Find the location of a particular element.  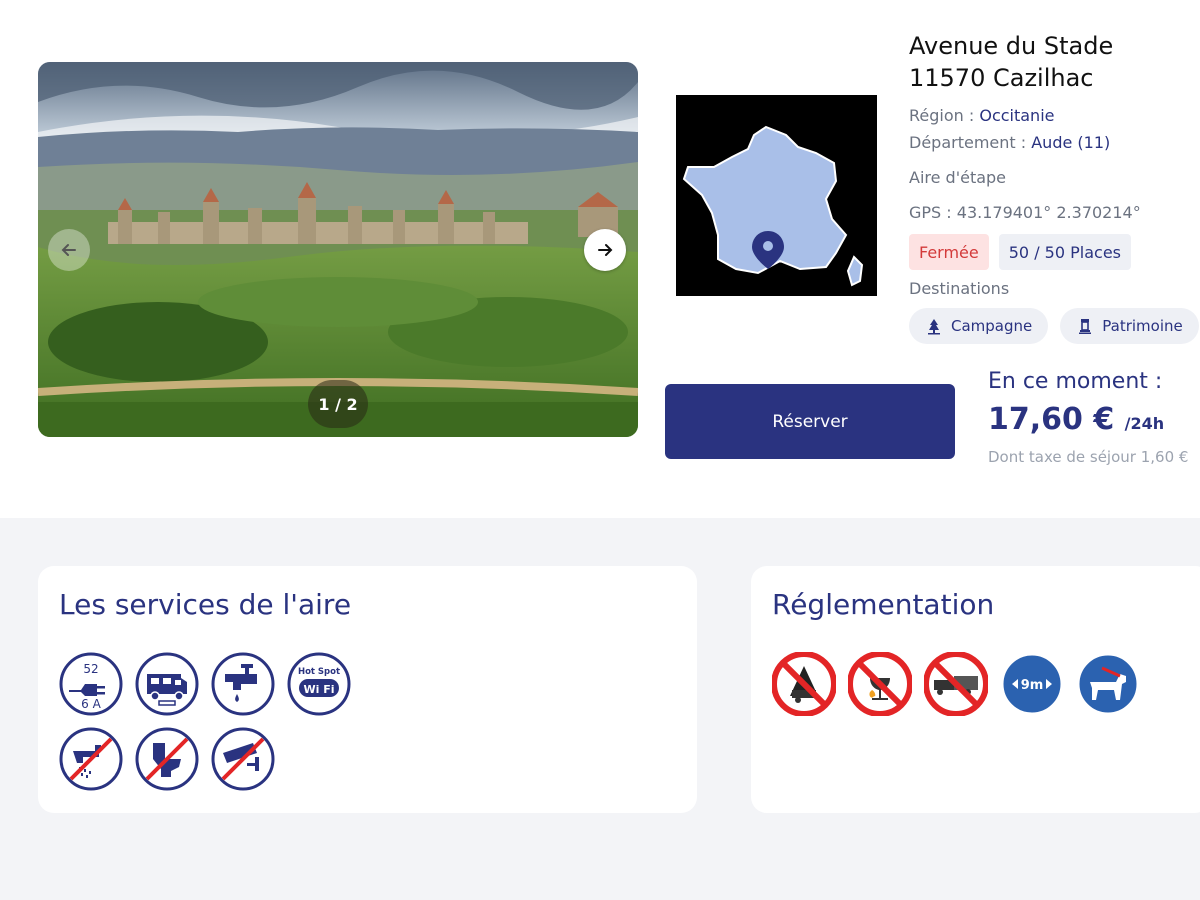

destination-chips: Campagne Patrimoine is located at coordinates (1054, 326).